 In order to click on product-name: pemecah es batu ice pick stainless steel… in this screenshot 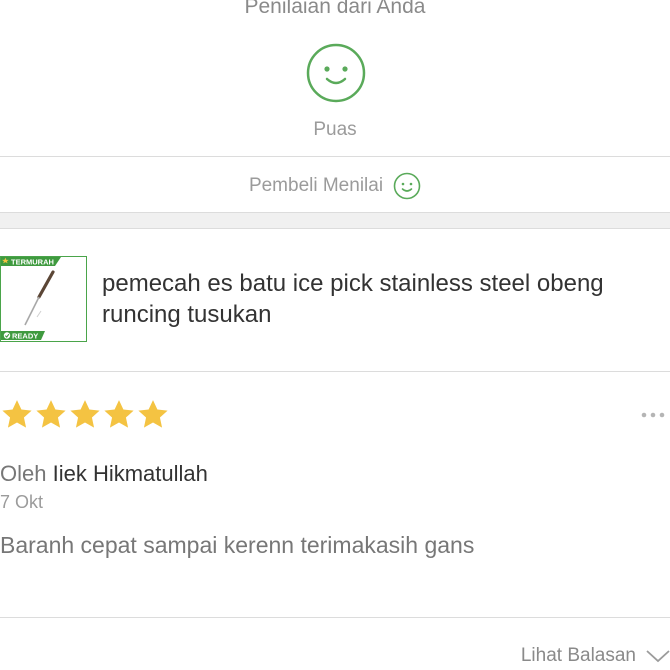, I will do `click(382, 299)`.